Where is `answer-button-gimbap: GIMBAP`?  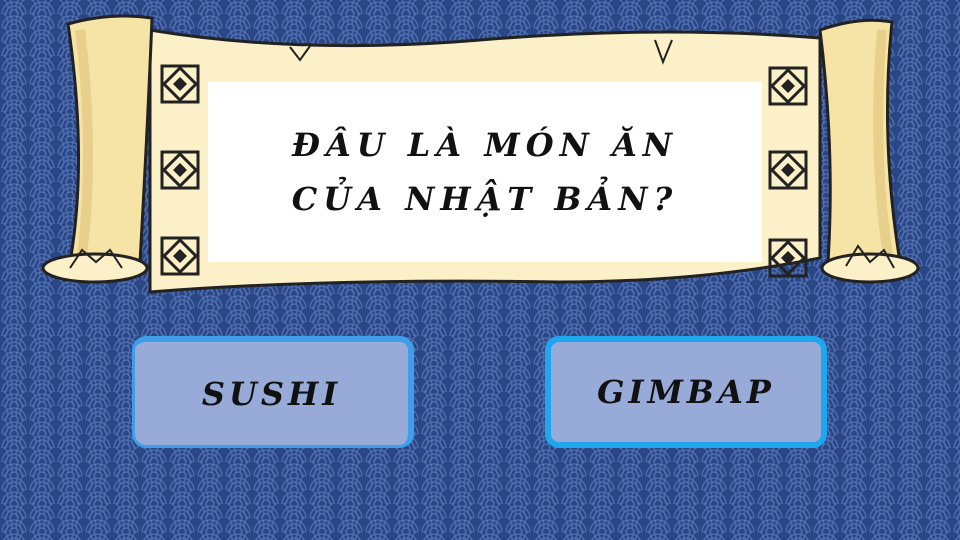 answer-button-gimbap: GIMBAP is located at coordinates (686, 392).